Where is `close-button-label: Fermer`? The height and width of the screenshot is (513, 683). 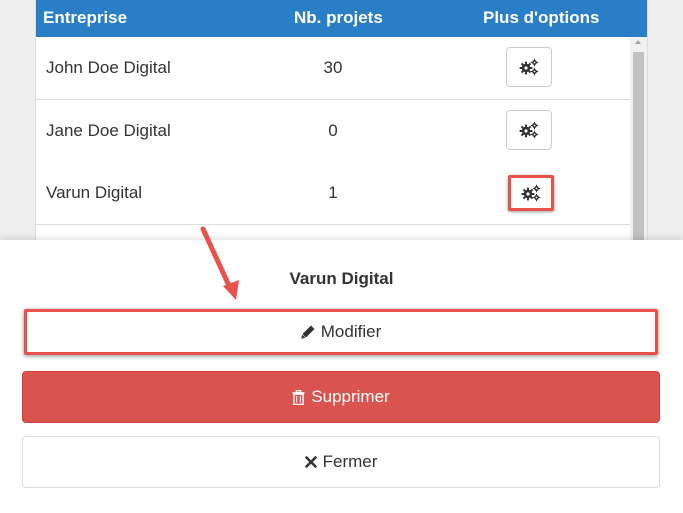 close-button-label: Fermer is located at coordinates (350, 461).